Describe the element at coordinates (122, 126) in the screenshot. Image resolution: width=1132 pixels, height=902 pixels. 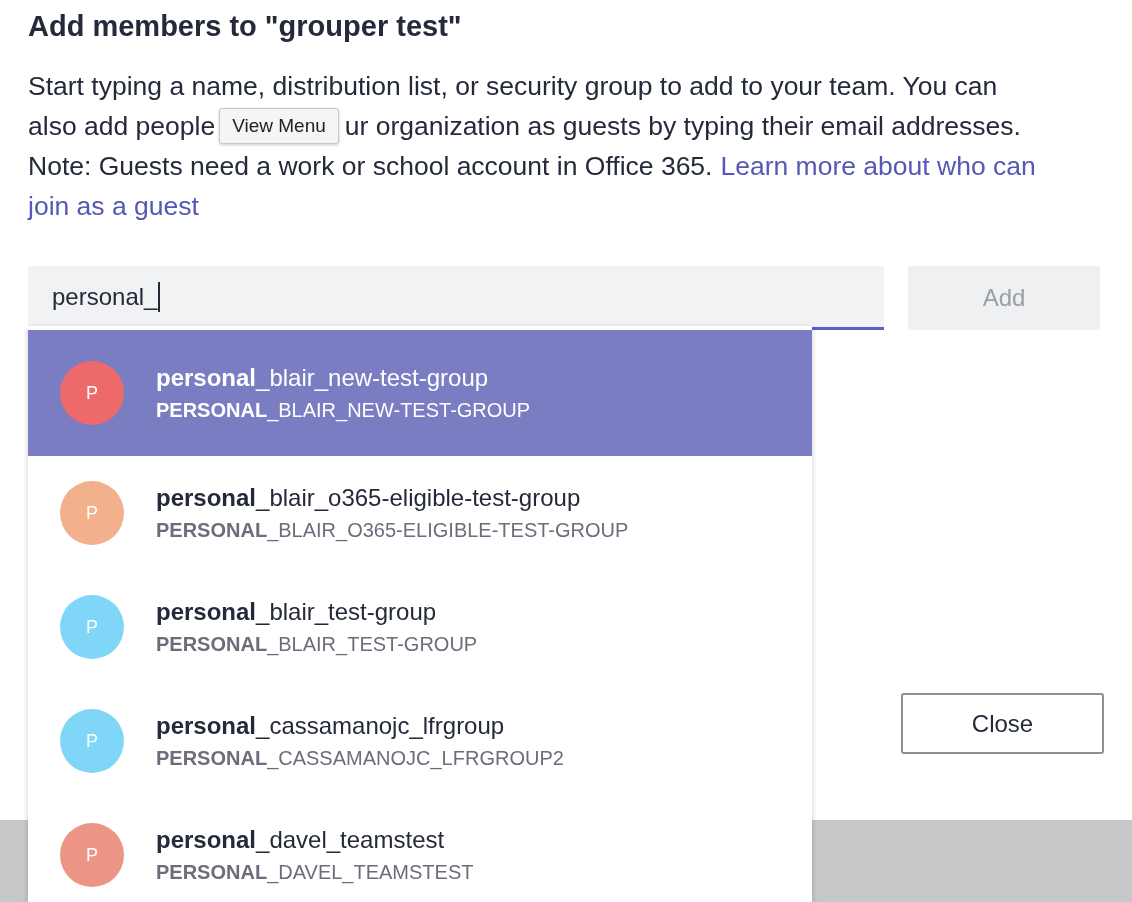
I see `description-text: also add people` at that location.